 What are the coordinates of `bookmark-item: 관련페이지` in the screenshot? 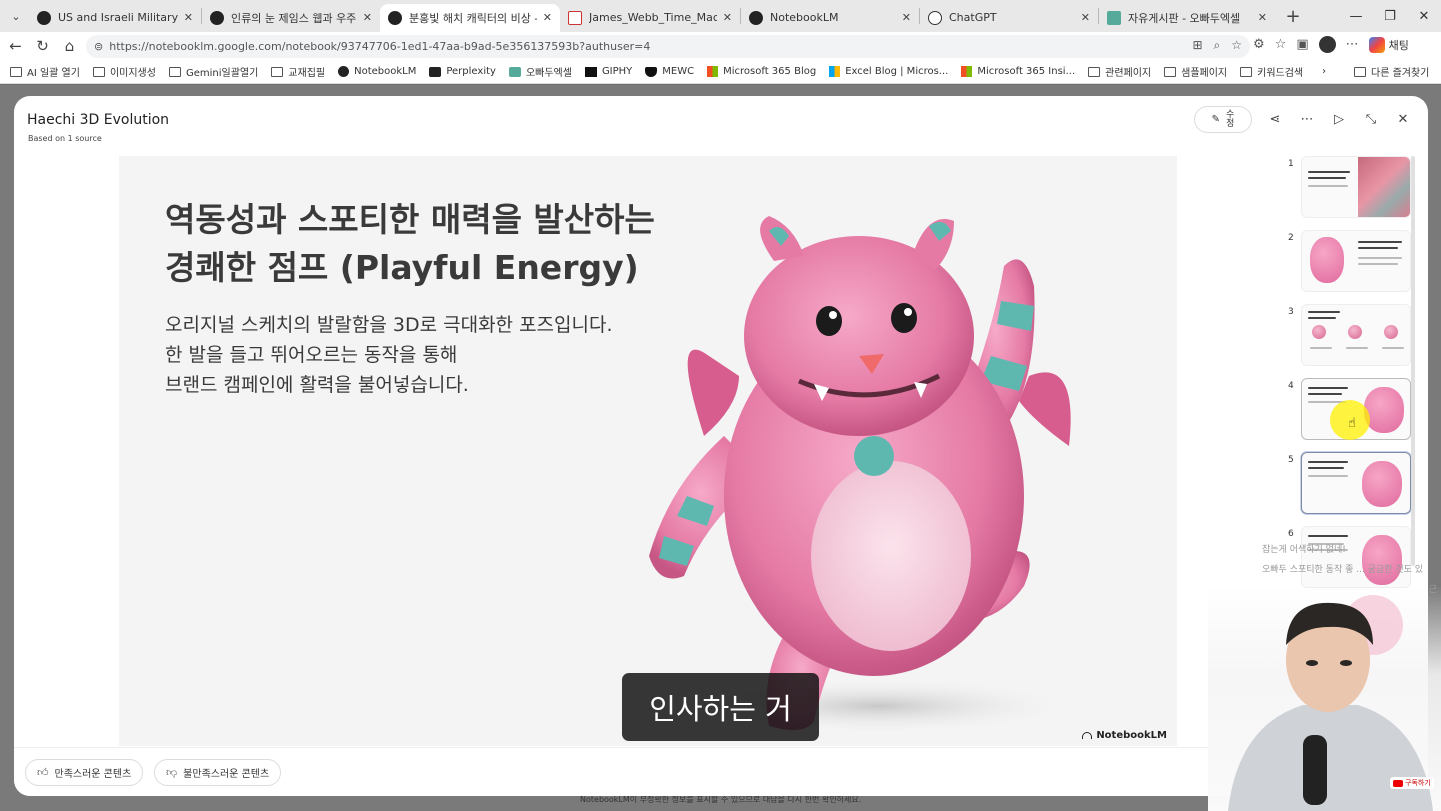 It's located at (1119, 71).